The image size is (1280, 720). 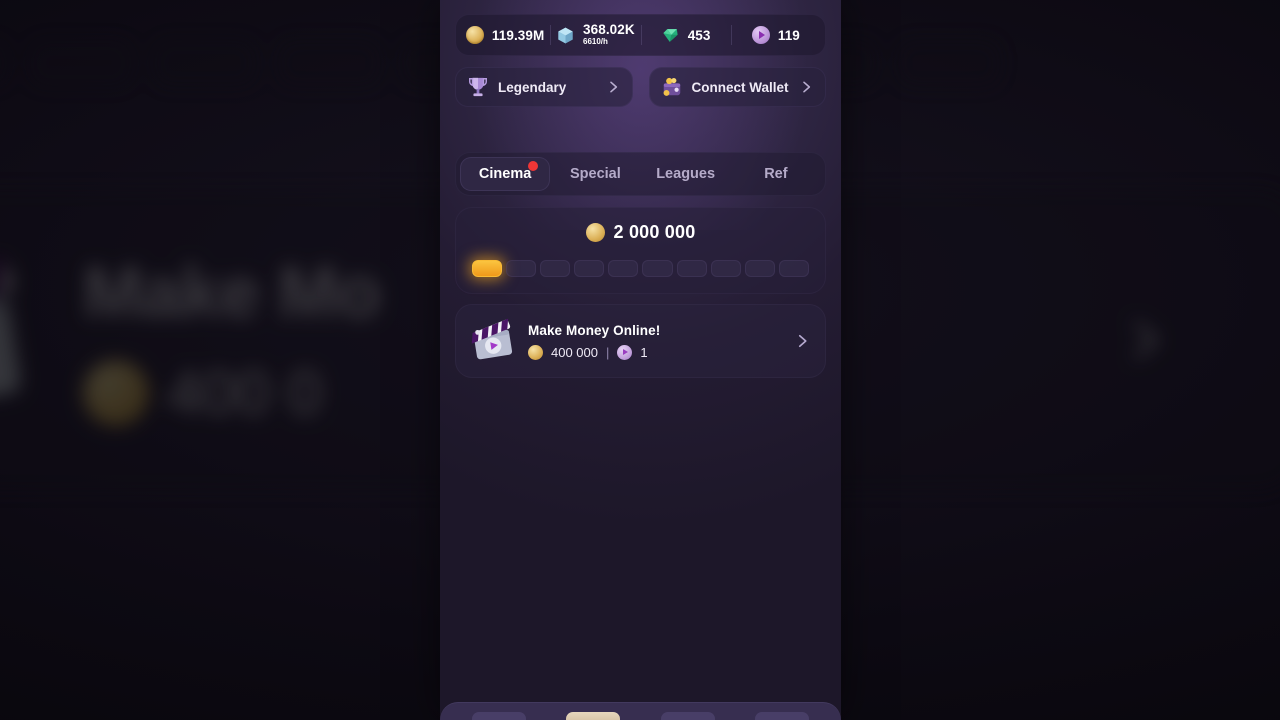 I want to click on background-reward-amount: 400 0, so click(x=245, y=393).